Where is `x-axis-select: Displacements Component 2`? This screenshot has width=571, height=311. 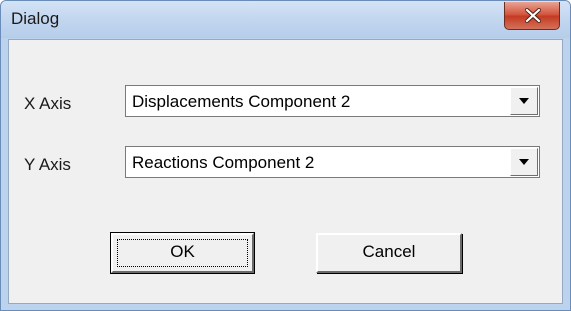 x-axis-select: Displacements Component 2 is located at coordinates (332, 101).